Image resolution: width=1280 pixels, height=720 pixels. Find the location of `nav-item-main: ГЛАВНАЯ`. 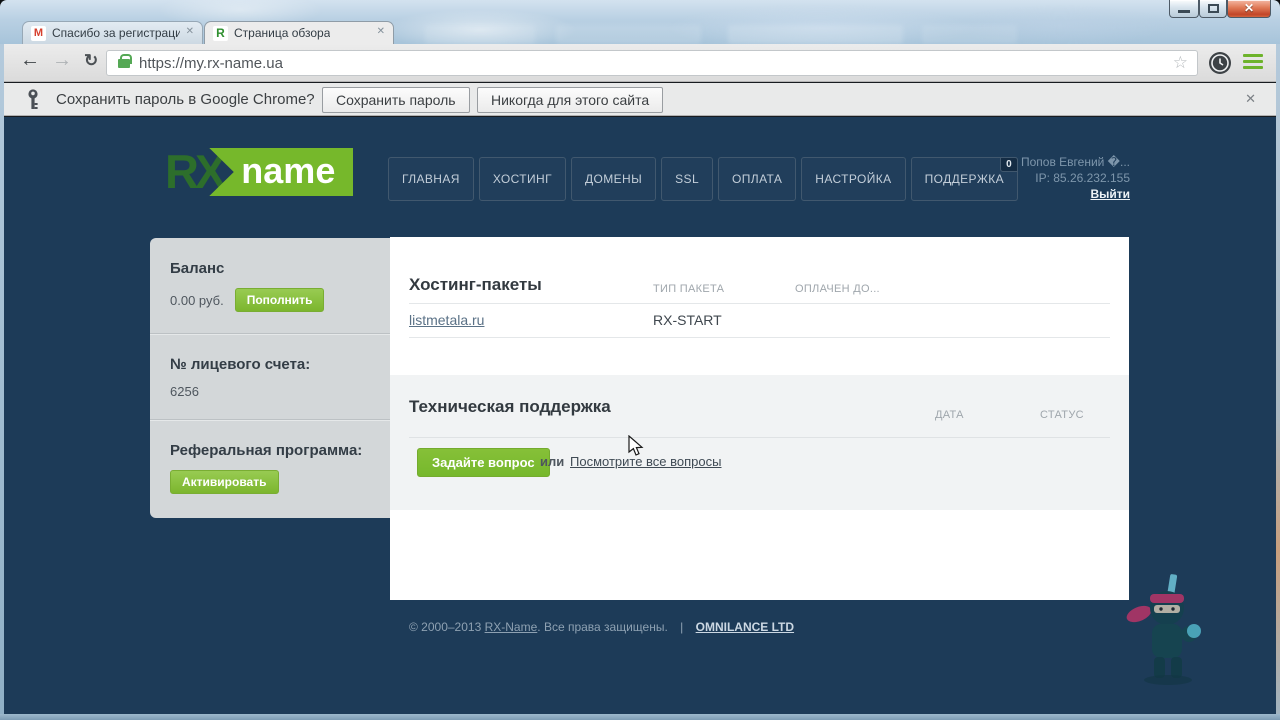

nav-item-main: ГЛАВНАЯ is located at coordinates (431, 179).